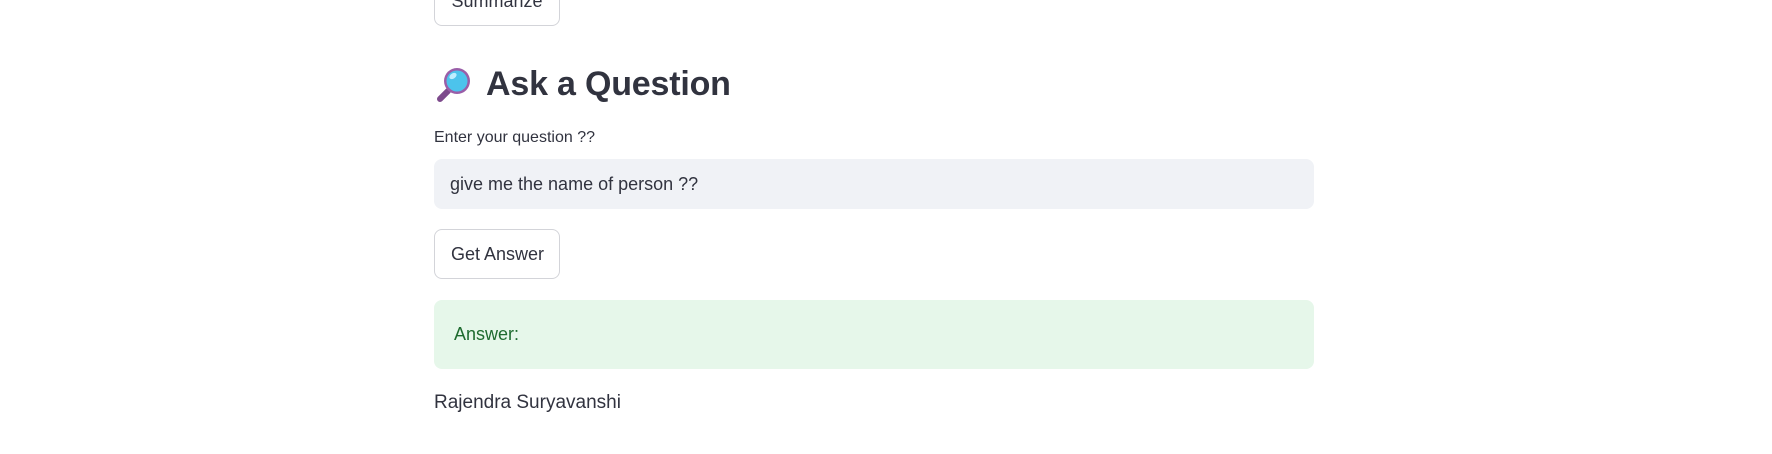  I want to click on answer-alert: Answer:, so click(874, 334).